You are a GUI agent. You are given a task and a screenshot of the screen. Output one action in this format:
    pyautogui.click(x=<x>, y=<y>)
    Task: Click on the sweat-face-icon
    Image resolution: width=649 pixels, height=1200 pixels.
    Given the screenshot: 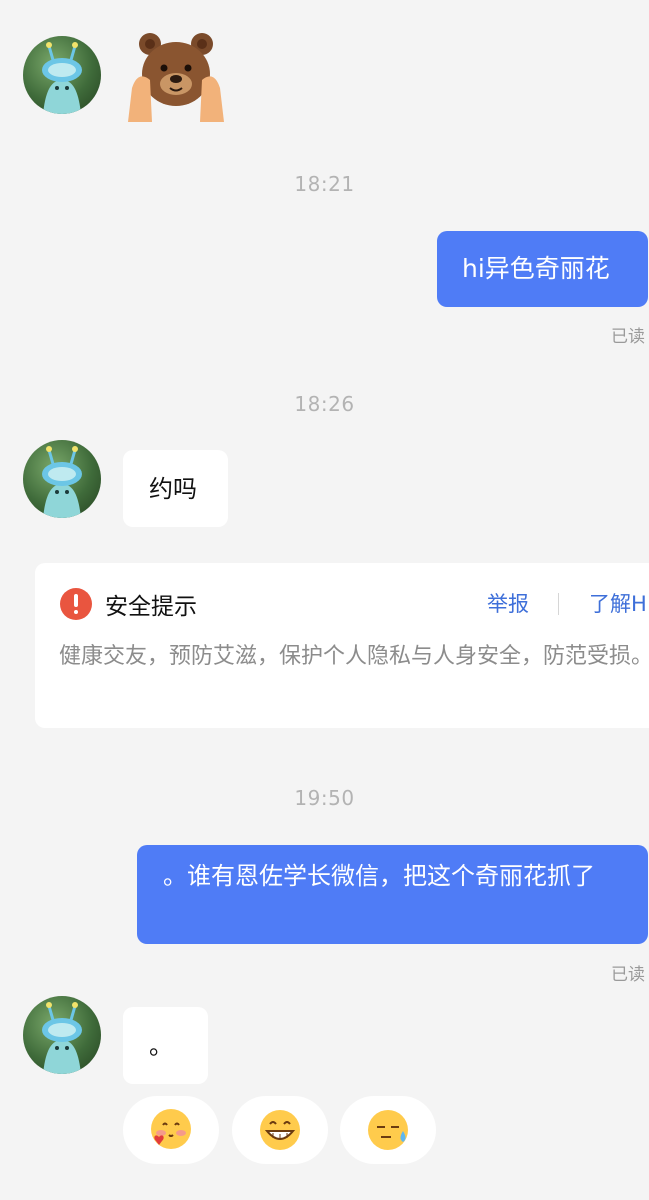 What is the action you would take?
    pyautogui.click(x=388, y=1130)
    